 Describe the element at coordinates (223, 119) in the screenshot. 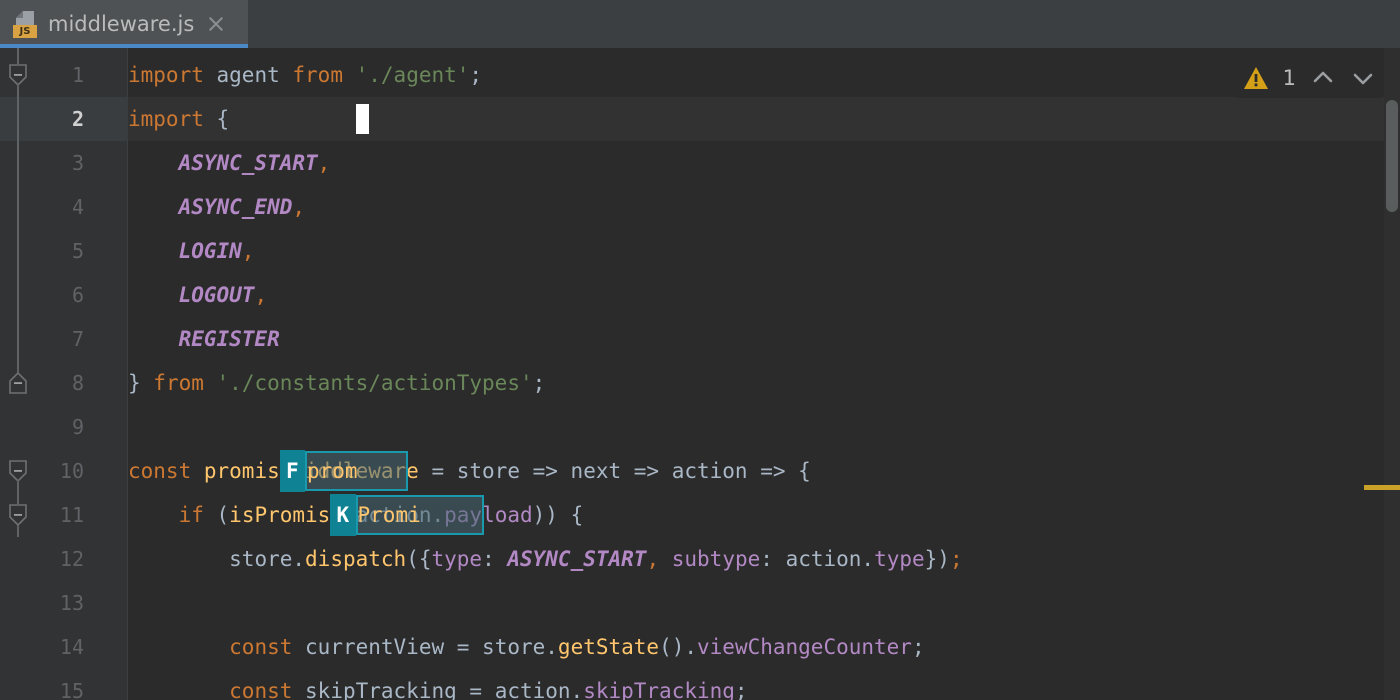

I see `code-token: {` at that location.